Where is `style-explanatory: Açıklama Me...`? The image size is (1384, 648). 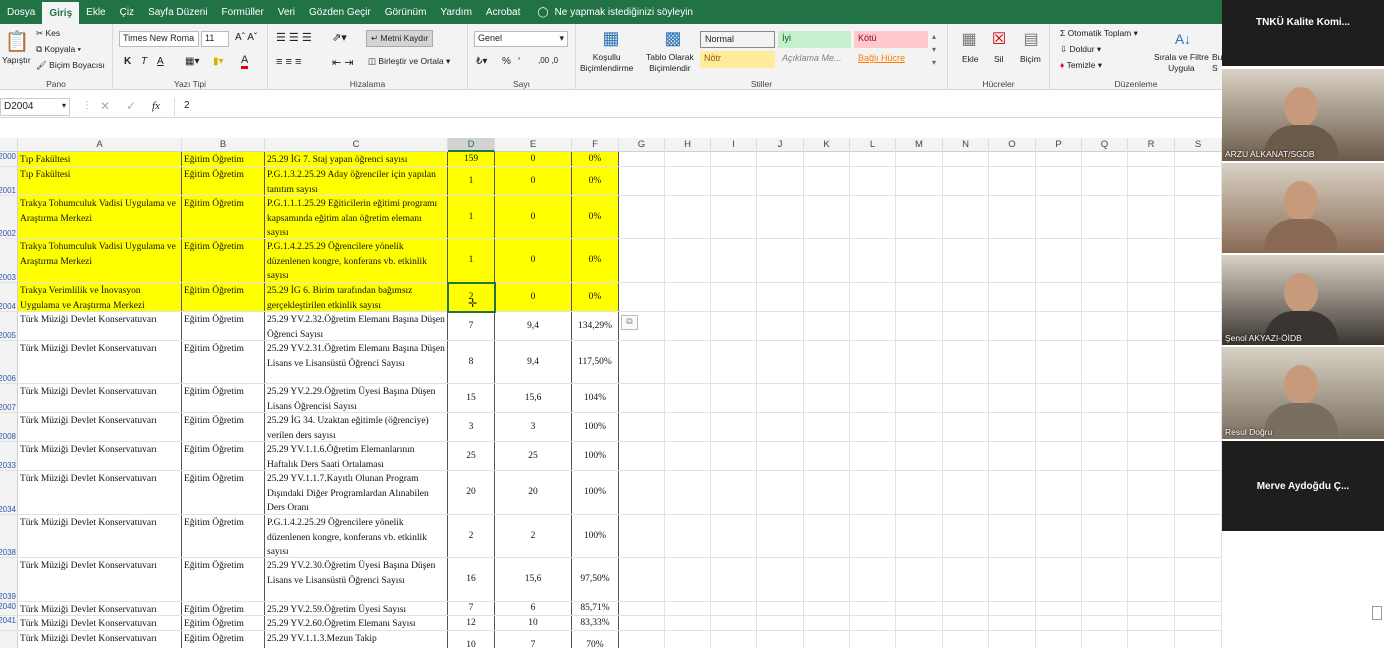
style-explanatory: Açıklama Me... is located at coordinates (814, 59).